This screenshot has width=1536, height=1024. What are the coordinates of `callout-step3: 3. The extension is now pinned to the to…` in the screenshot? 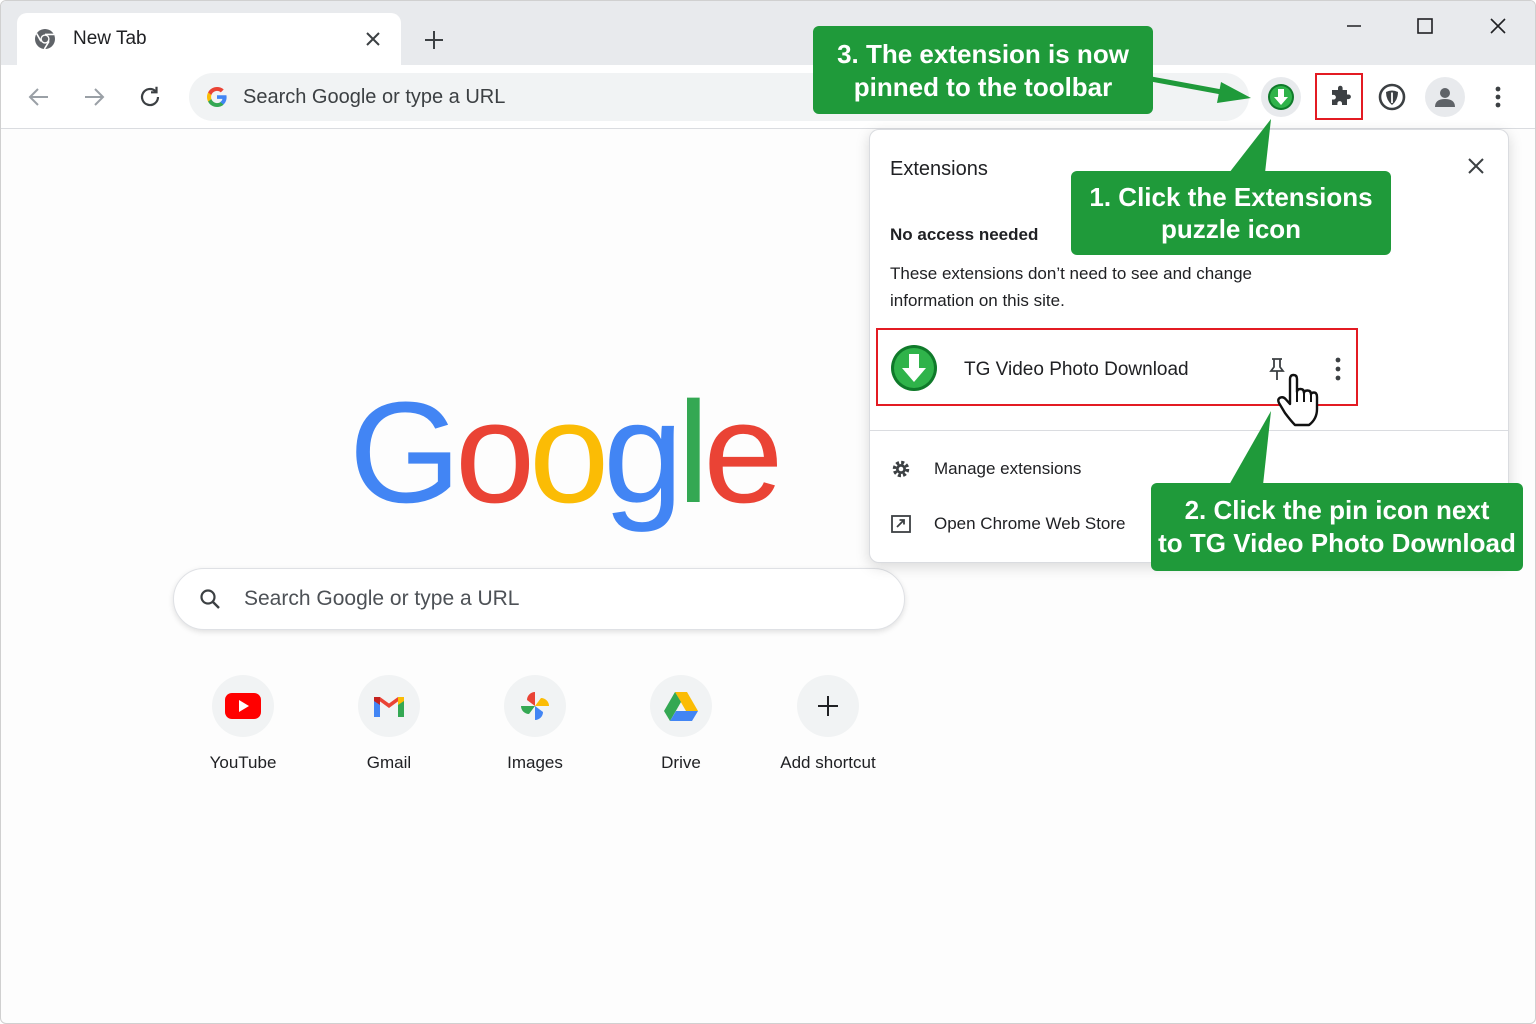 It's located at (983, 70).